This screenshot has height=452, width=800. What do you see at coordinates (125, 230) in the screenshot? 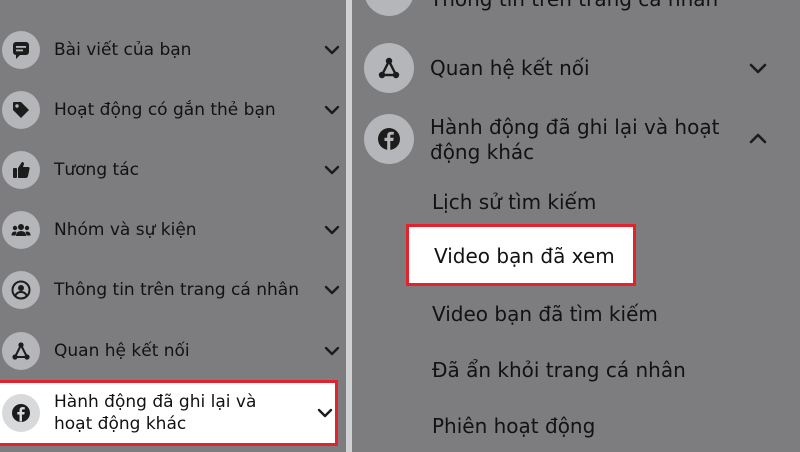
I see `menu-item-label: Nhóm và sự kiện` at bounding box center [125, 230].